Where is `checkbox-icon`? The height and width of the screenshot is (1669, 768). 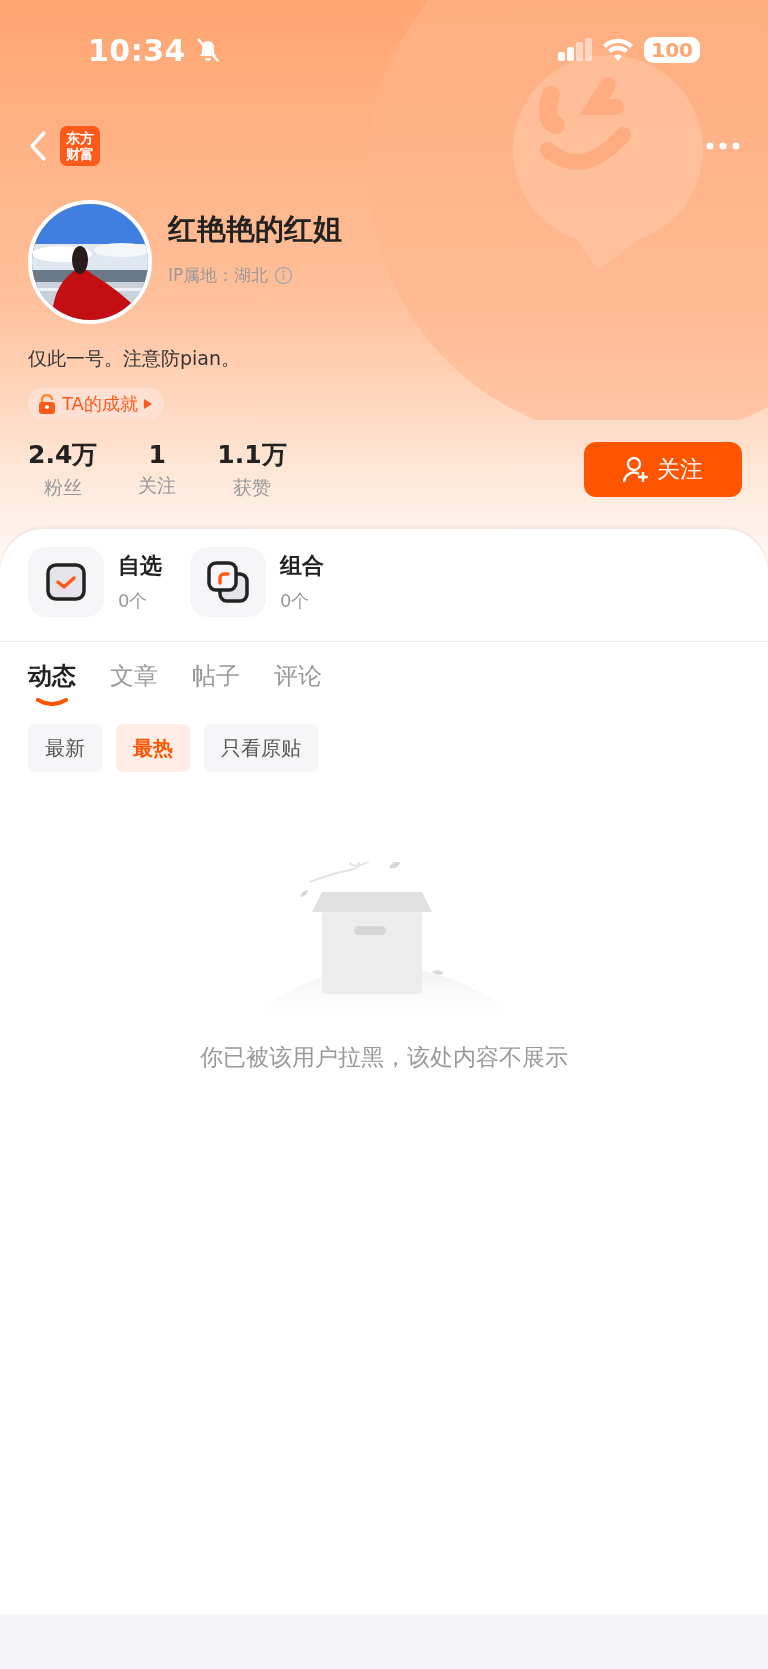 checkbox-icon is located at coordinates (66, 582).